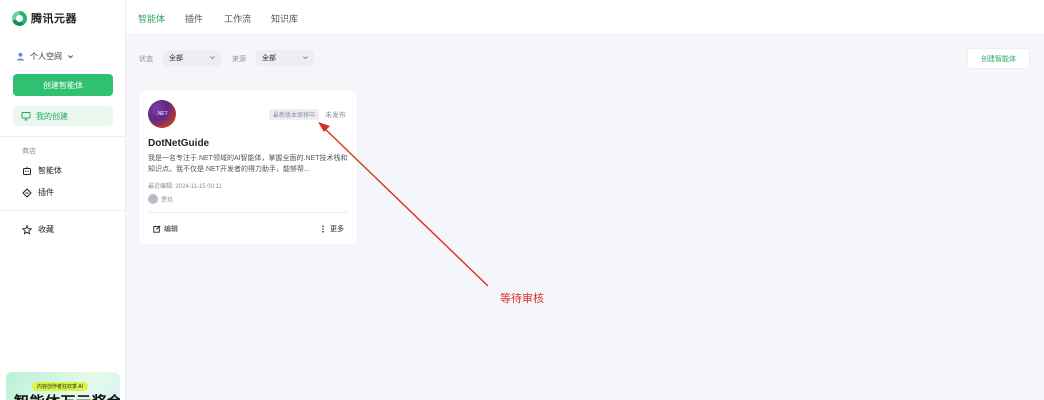 The image size is (1044, 400). Describe the element at coordinates (50, 170) in the screenshot. I see `sidebar-item-label: 智能体` at that location.